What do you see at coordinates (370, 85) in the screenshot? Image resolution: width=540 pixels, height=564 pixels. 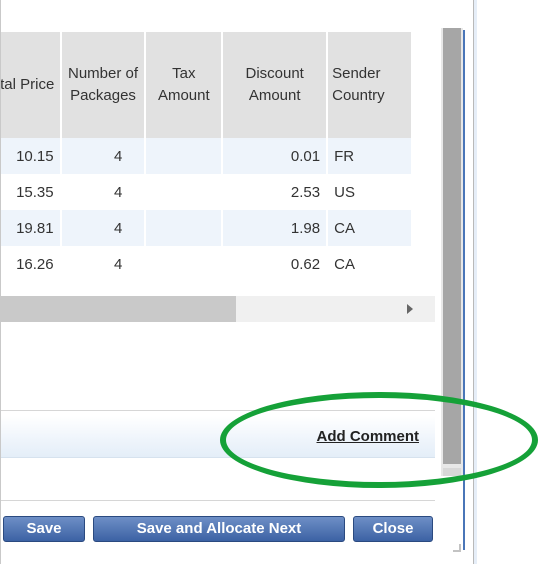 I see `column-header-sender-country: Sender Country` at bounding box center [370, 85].